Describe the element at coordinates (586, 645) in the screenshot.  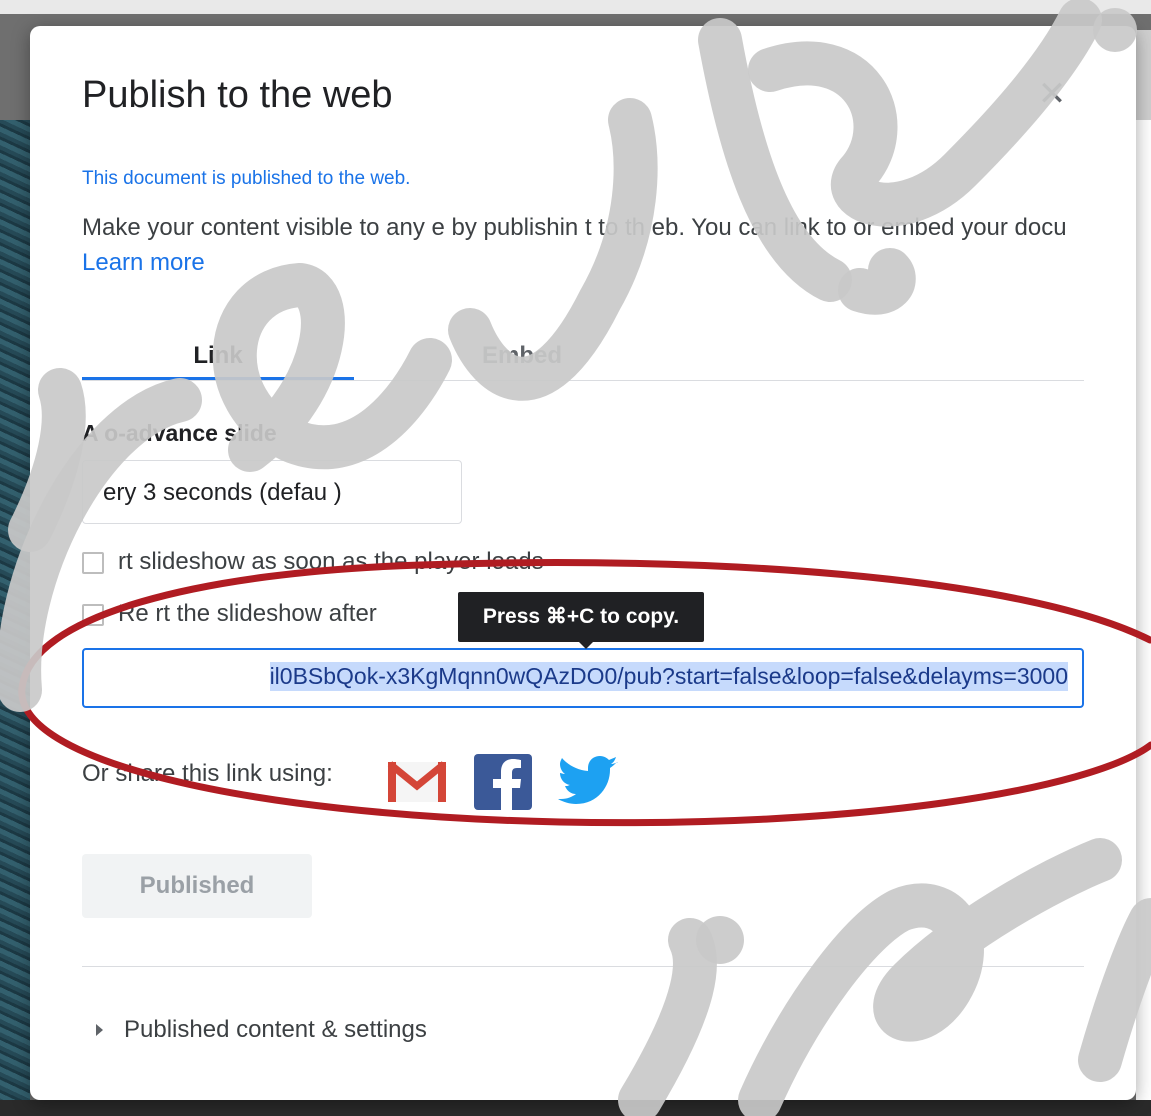
I see `tooltip-arrow` at that location.